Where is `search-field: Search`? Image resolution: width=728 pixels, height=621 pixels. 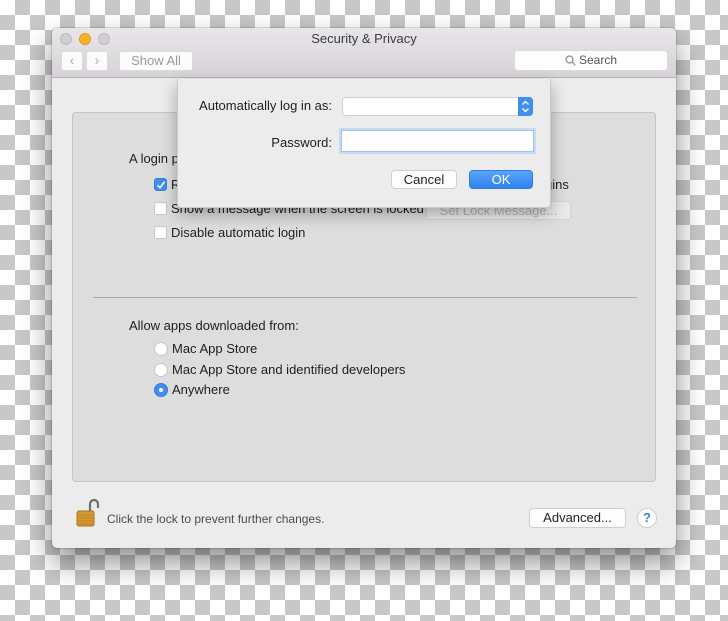 search-field: Search is located at coordinates (591, 60).